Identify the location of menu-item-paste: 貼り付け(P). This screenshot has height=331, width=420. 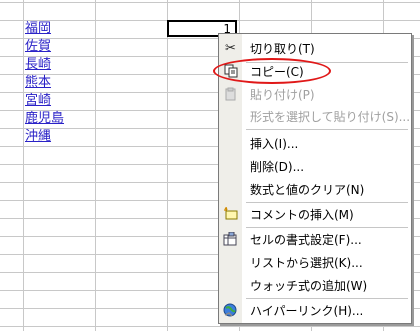
(315, 94).